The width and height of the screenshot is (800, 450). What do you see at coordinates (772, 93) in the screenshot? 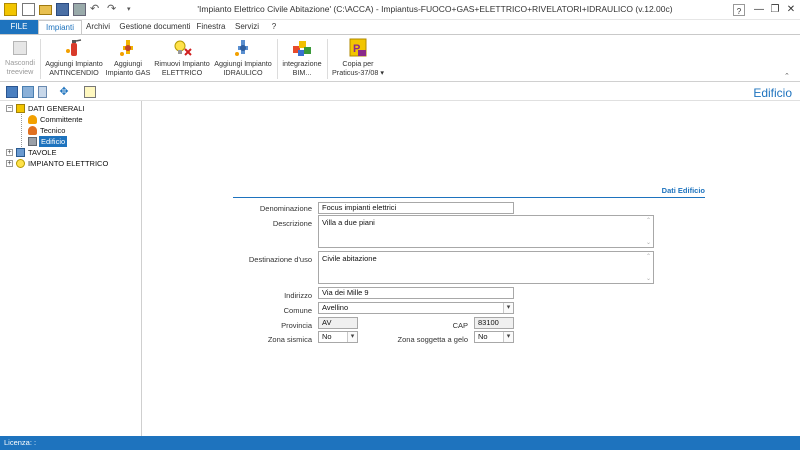
I see `section-title: Edificio` at bounding box center [772, 93].